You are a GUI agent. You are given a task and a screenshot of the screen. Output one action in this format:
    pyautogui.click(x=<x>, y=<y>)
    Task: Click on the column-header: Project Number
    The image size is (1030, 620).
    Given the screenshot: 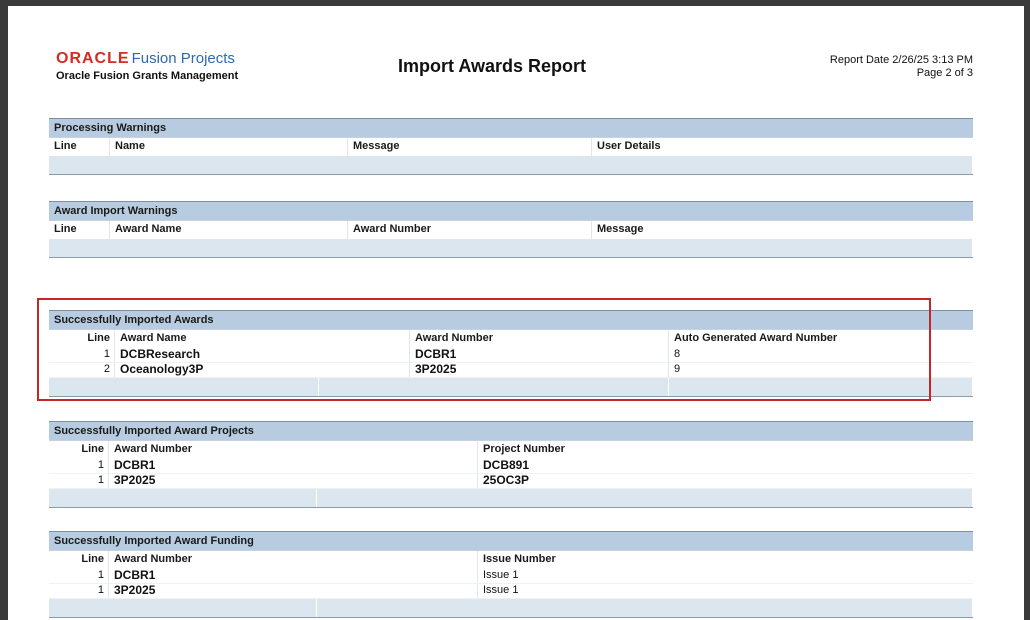 What is the action you would take?
    pyautogui.click(x=524, y=449)
    